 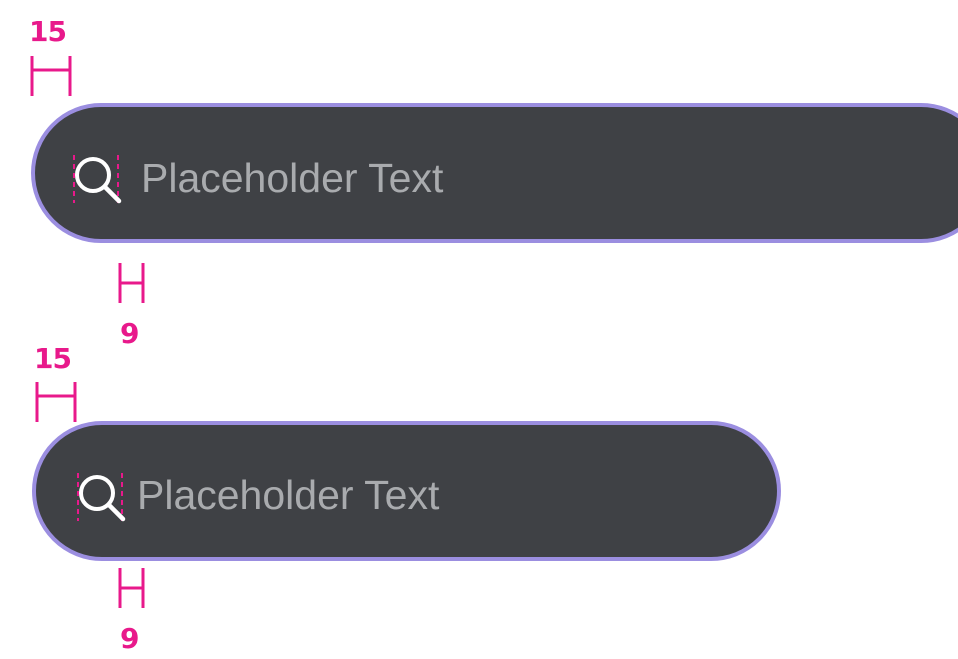 What do you see at coordinates (48, 31) in the screenshot?
I see `spacing-label-top-wide: 15` at bounding box center [48, 31].